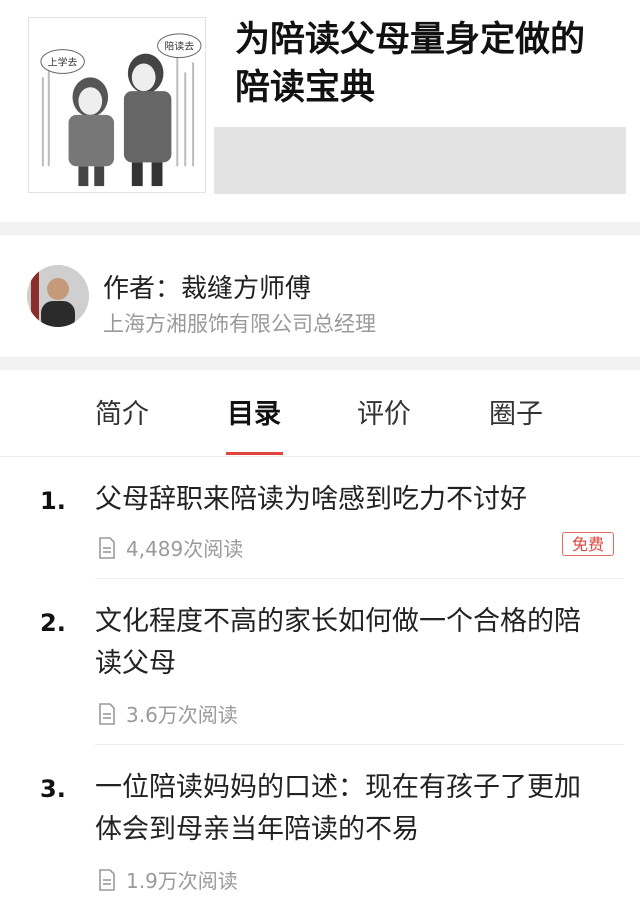  I want to click on chapter-number: 3., so click(53, 789).